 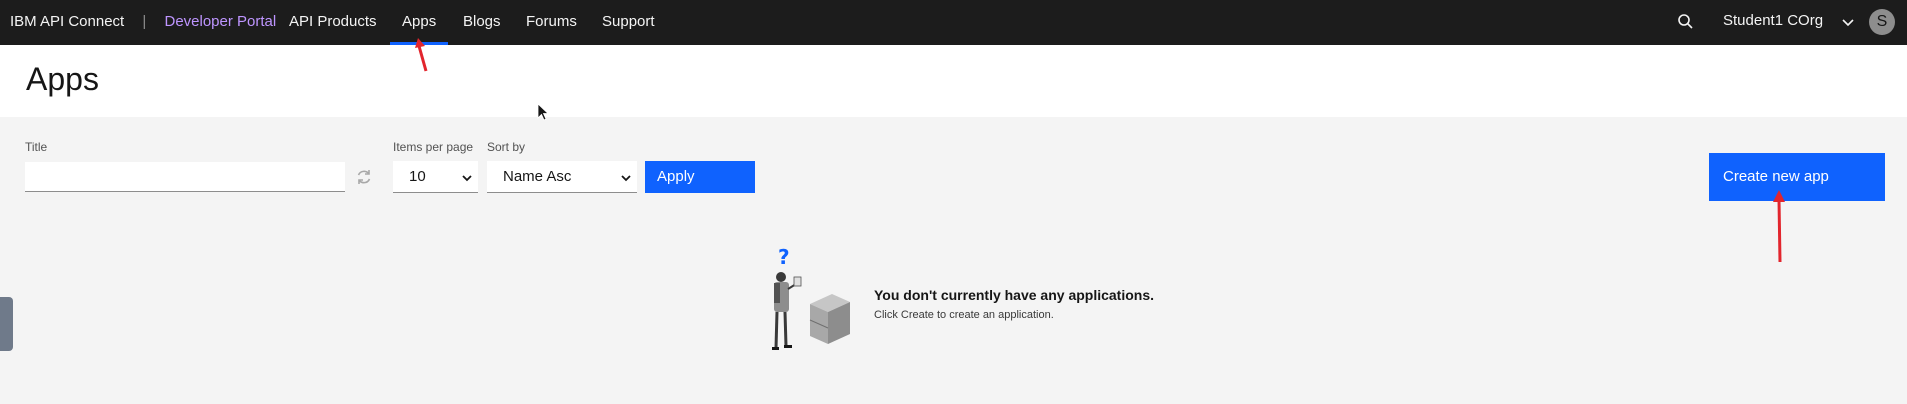 What do you see at coordinates (67, 21) in the screenshot?
I see `brand-name: IBM API Connect` at bounding box center [67, 21].